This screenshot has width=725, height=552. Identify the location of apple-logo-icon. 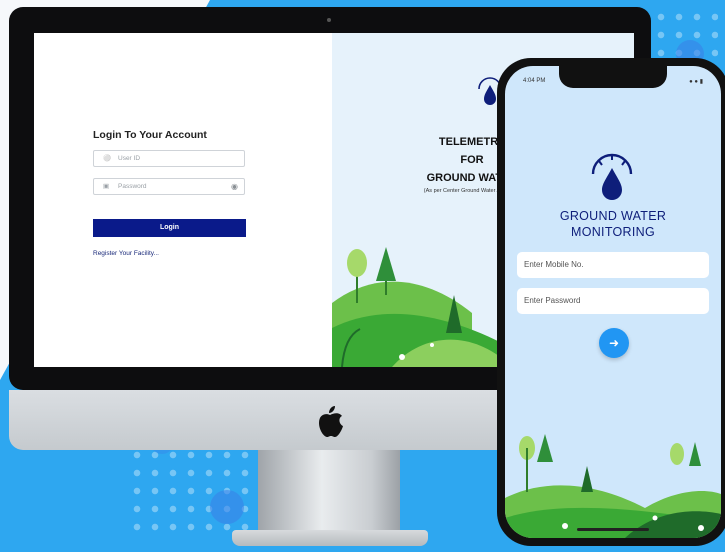
(331, 421).